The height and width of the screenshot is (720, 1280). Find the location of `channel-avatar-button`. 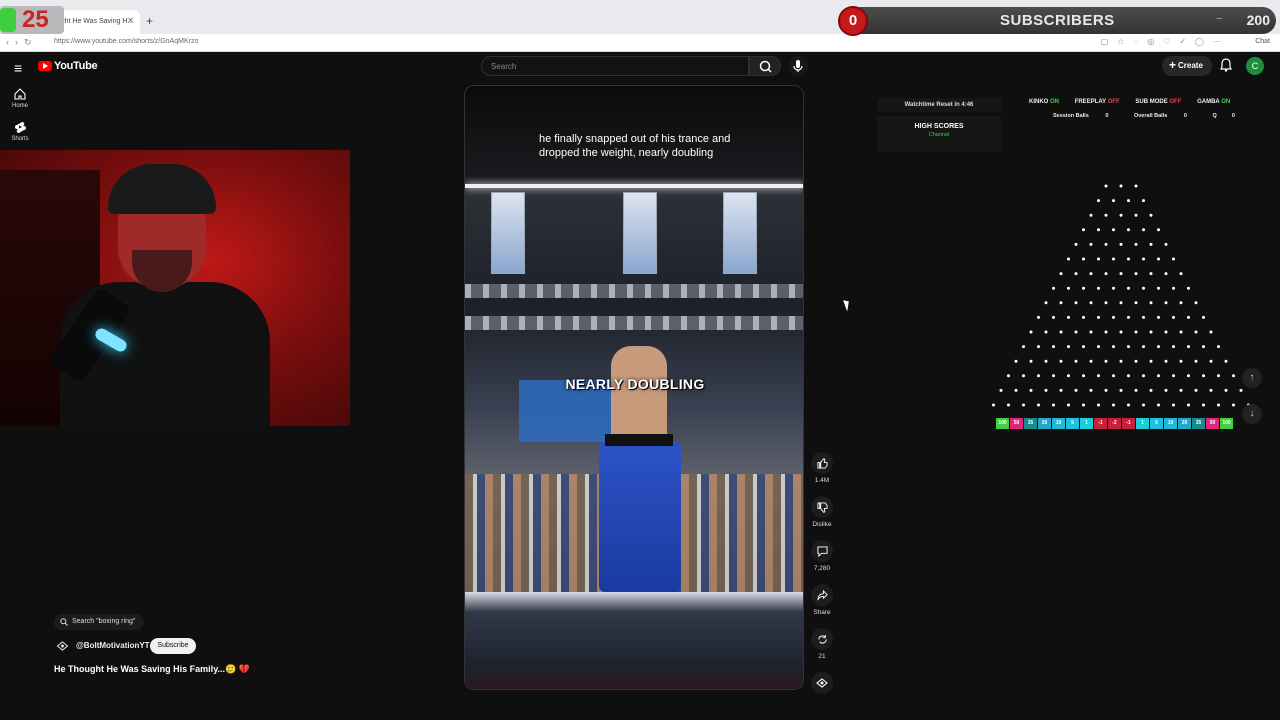

channel-avatar-button is located at coordinates (822, 694).